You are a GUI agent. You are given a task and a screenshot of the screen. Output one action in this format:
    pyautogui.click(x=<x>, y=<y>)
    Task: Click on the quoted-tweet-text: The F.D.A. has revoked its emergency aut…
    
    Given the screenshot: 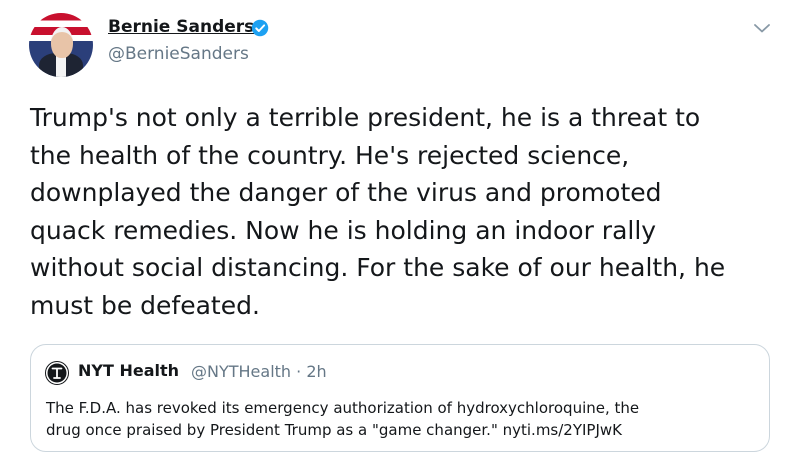 What is the action you would take?
    pyautogui.click(x=343, y=419)
    